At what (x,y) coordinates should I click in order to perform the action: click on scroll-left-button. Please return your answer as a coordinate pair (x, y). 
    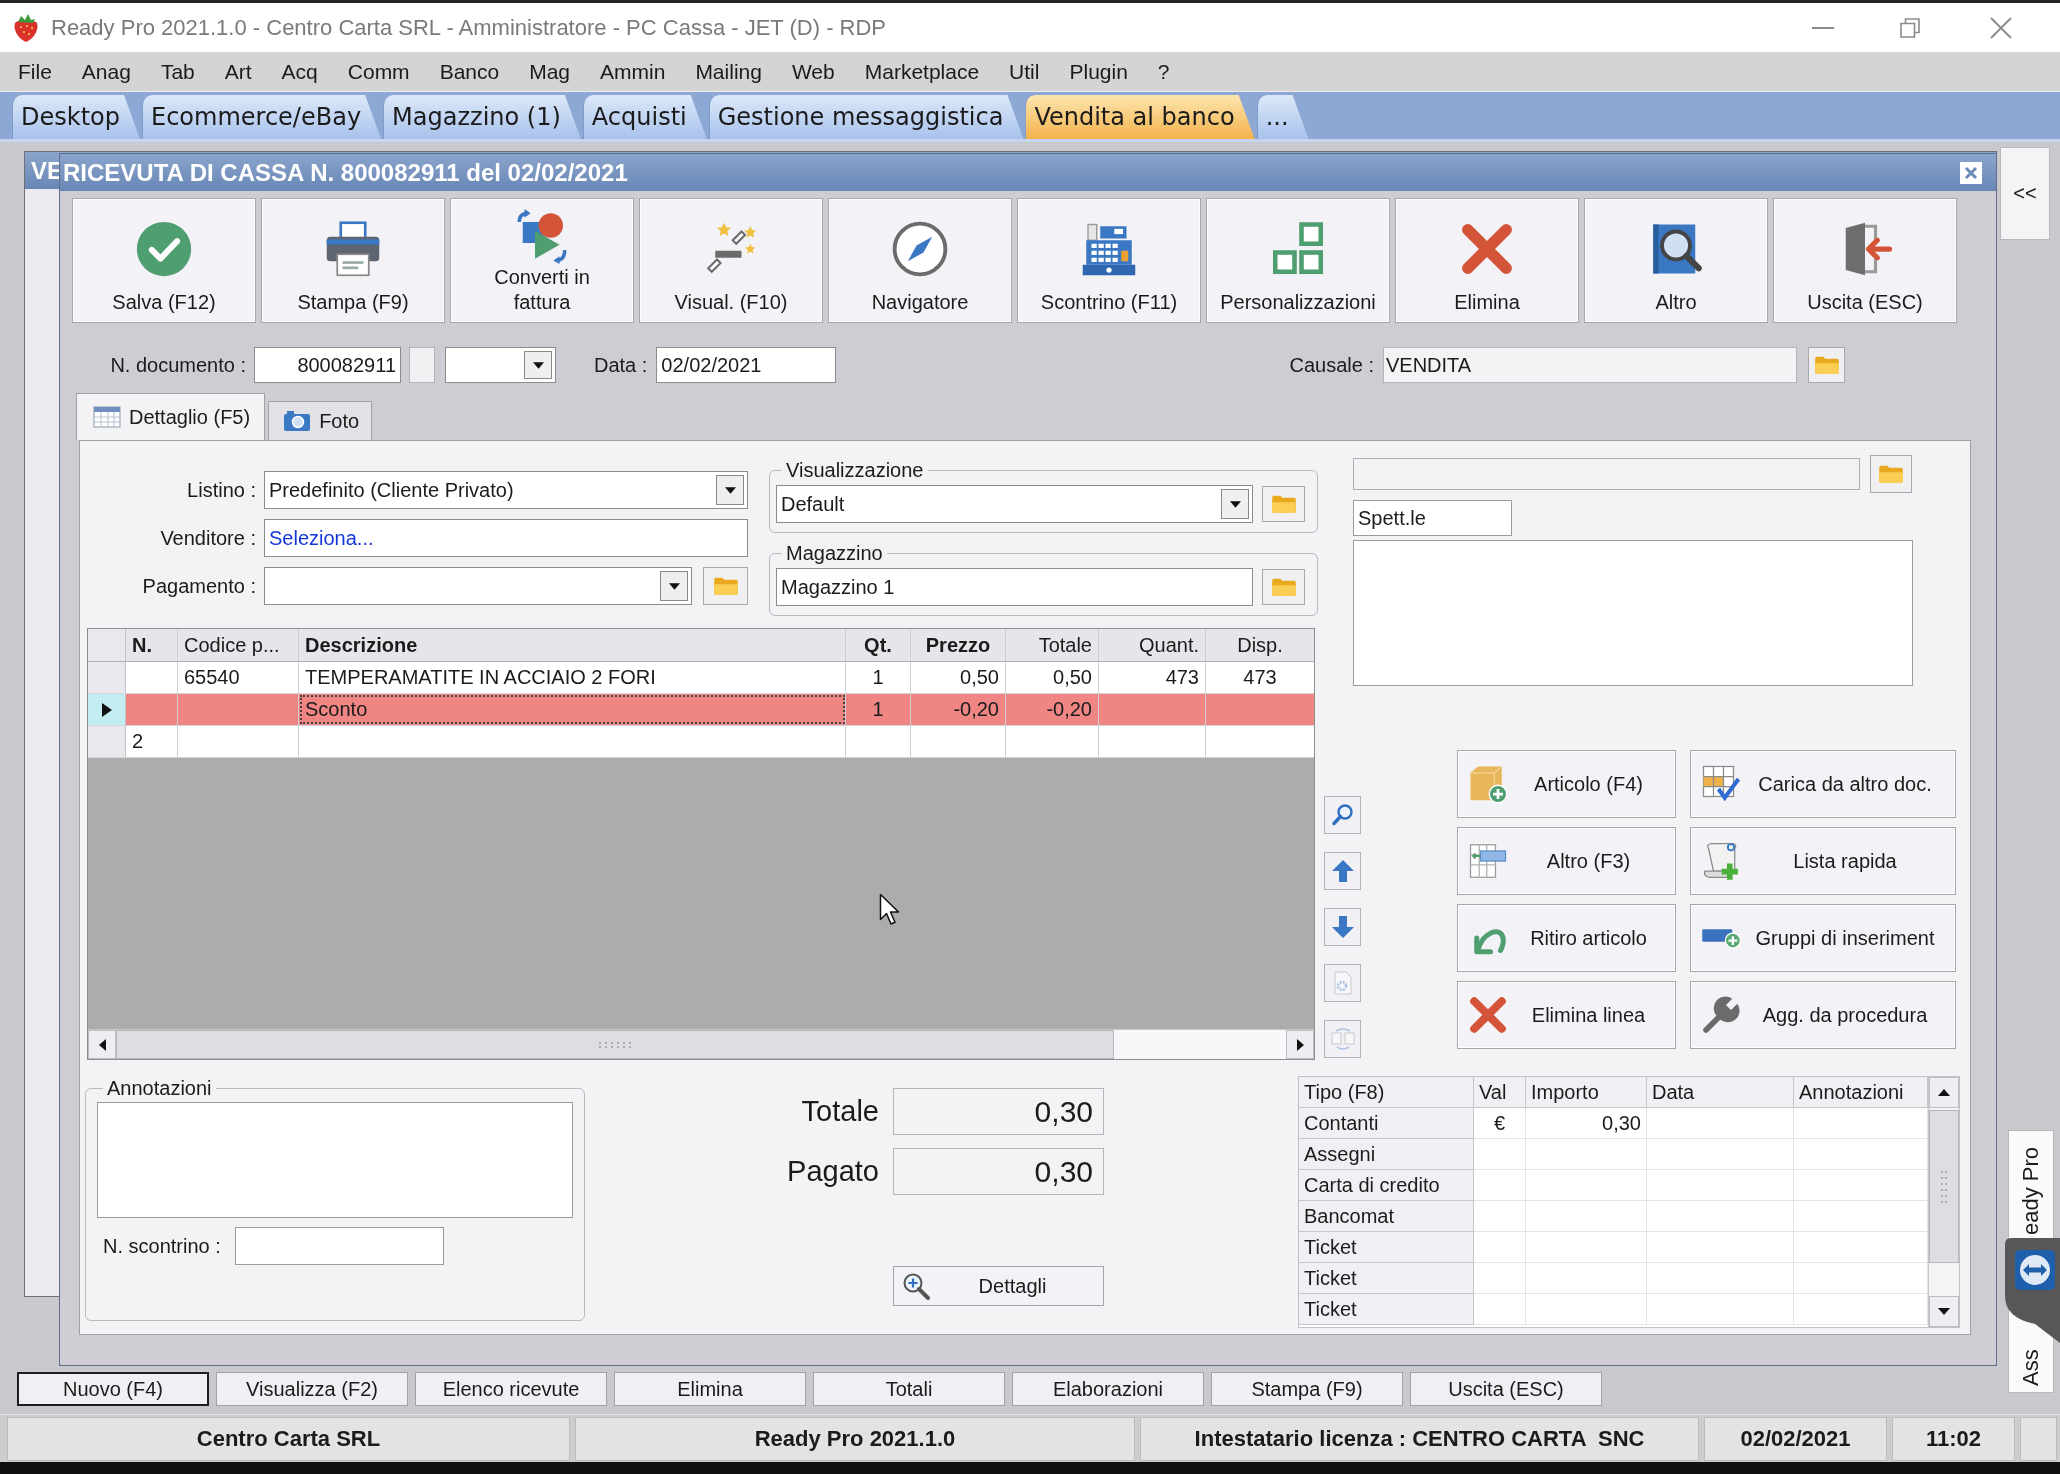
    Looking at the image, I should click on (102, 1044).